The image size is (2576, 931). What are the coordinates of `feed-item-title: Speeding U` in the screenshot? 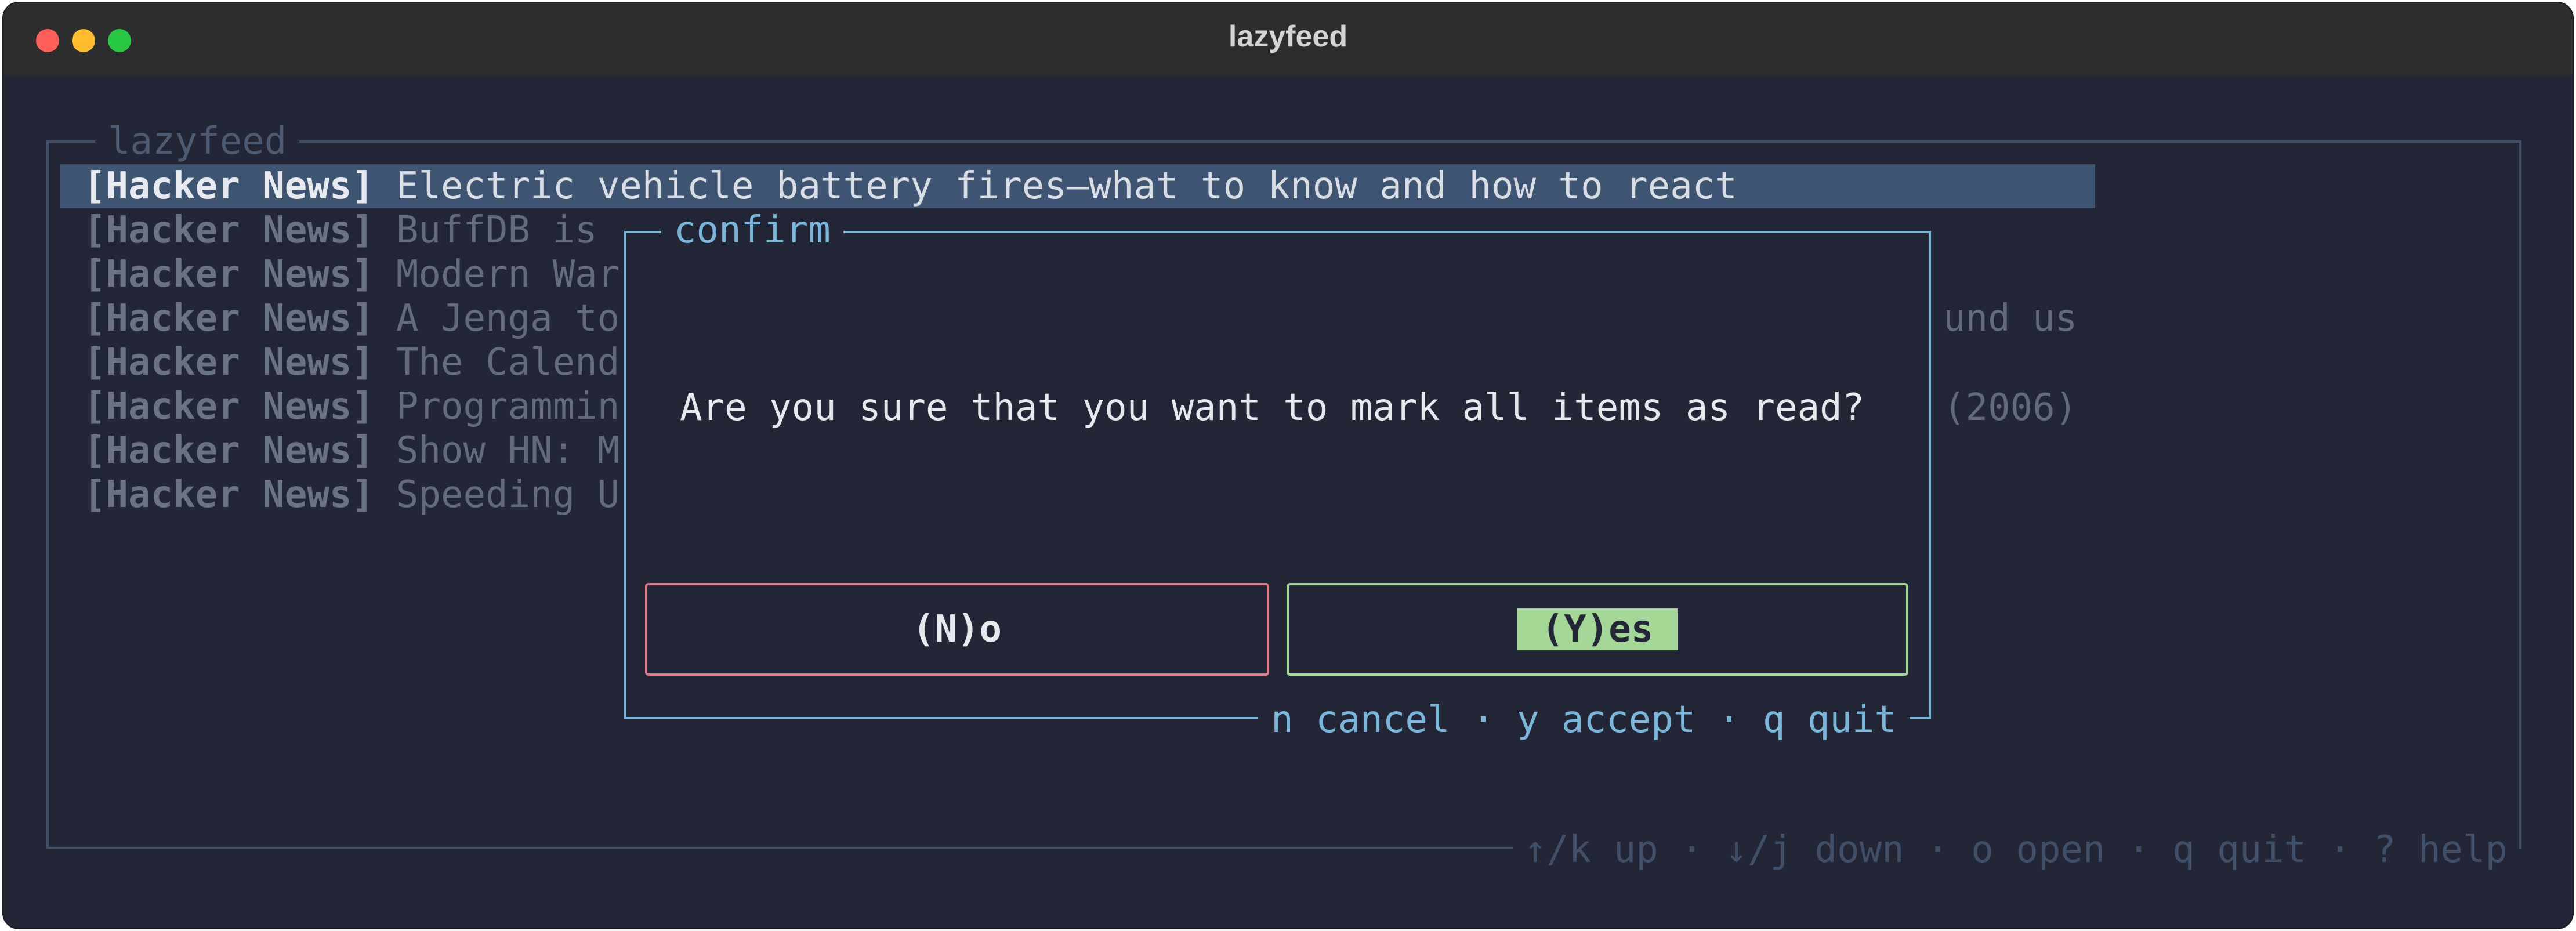 It's located at (508, 494).